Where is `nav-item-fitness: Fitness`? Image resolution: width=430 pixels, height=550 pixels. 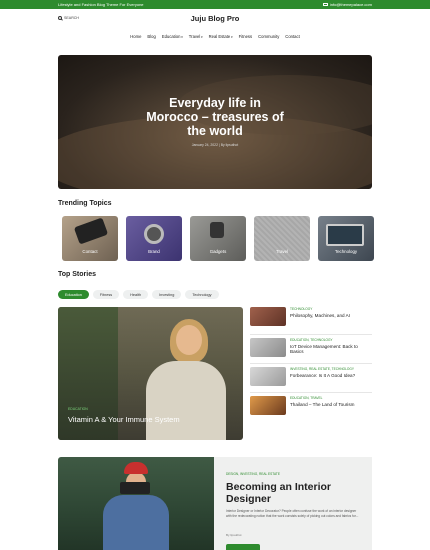 nav-item-fitness: Fitness is located at coordinates (246, 36).